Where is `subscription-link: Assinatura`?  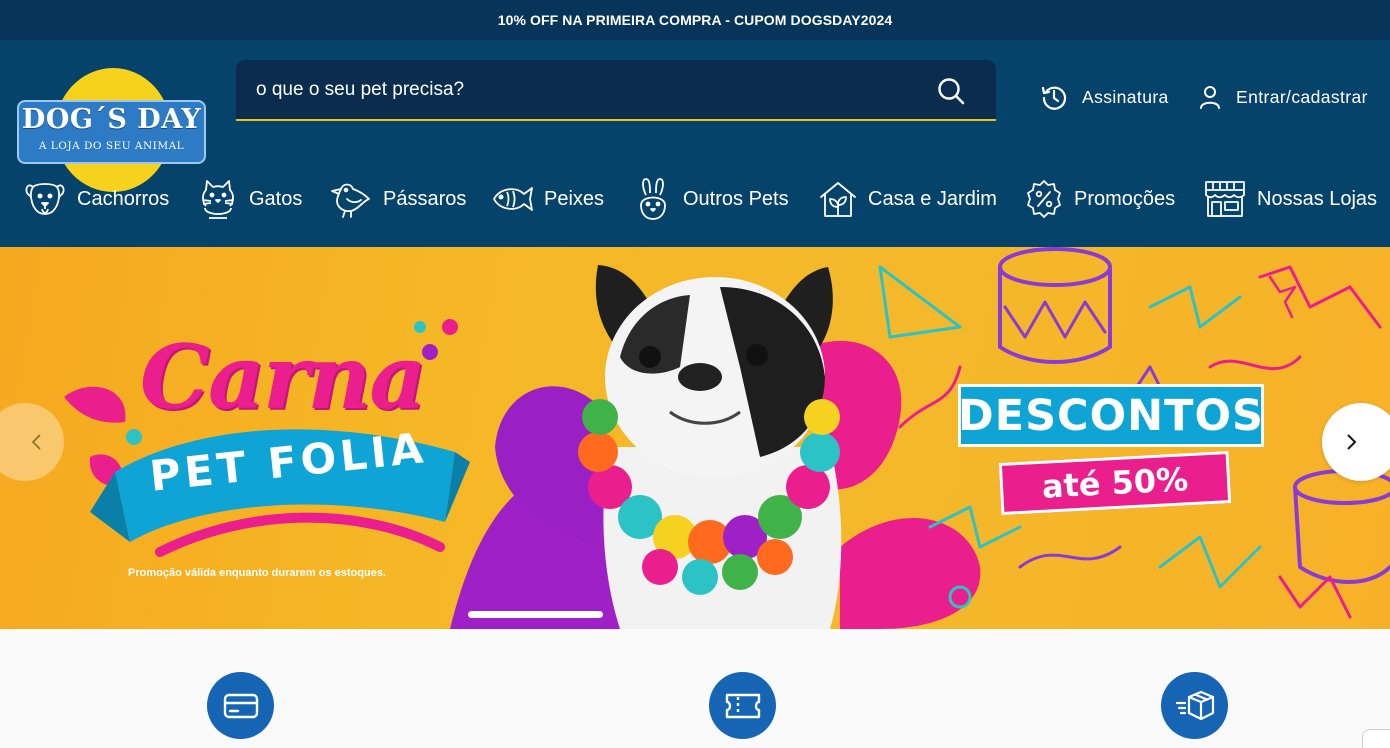 subscription-link: Assinatura is located at coordinates (1104, 97).